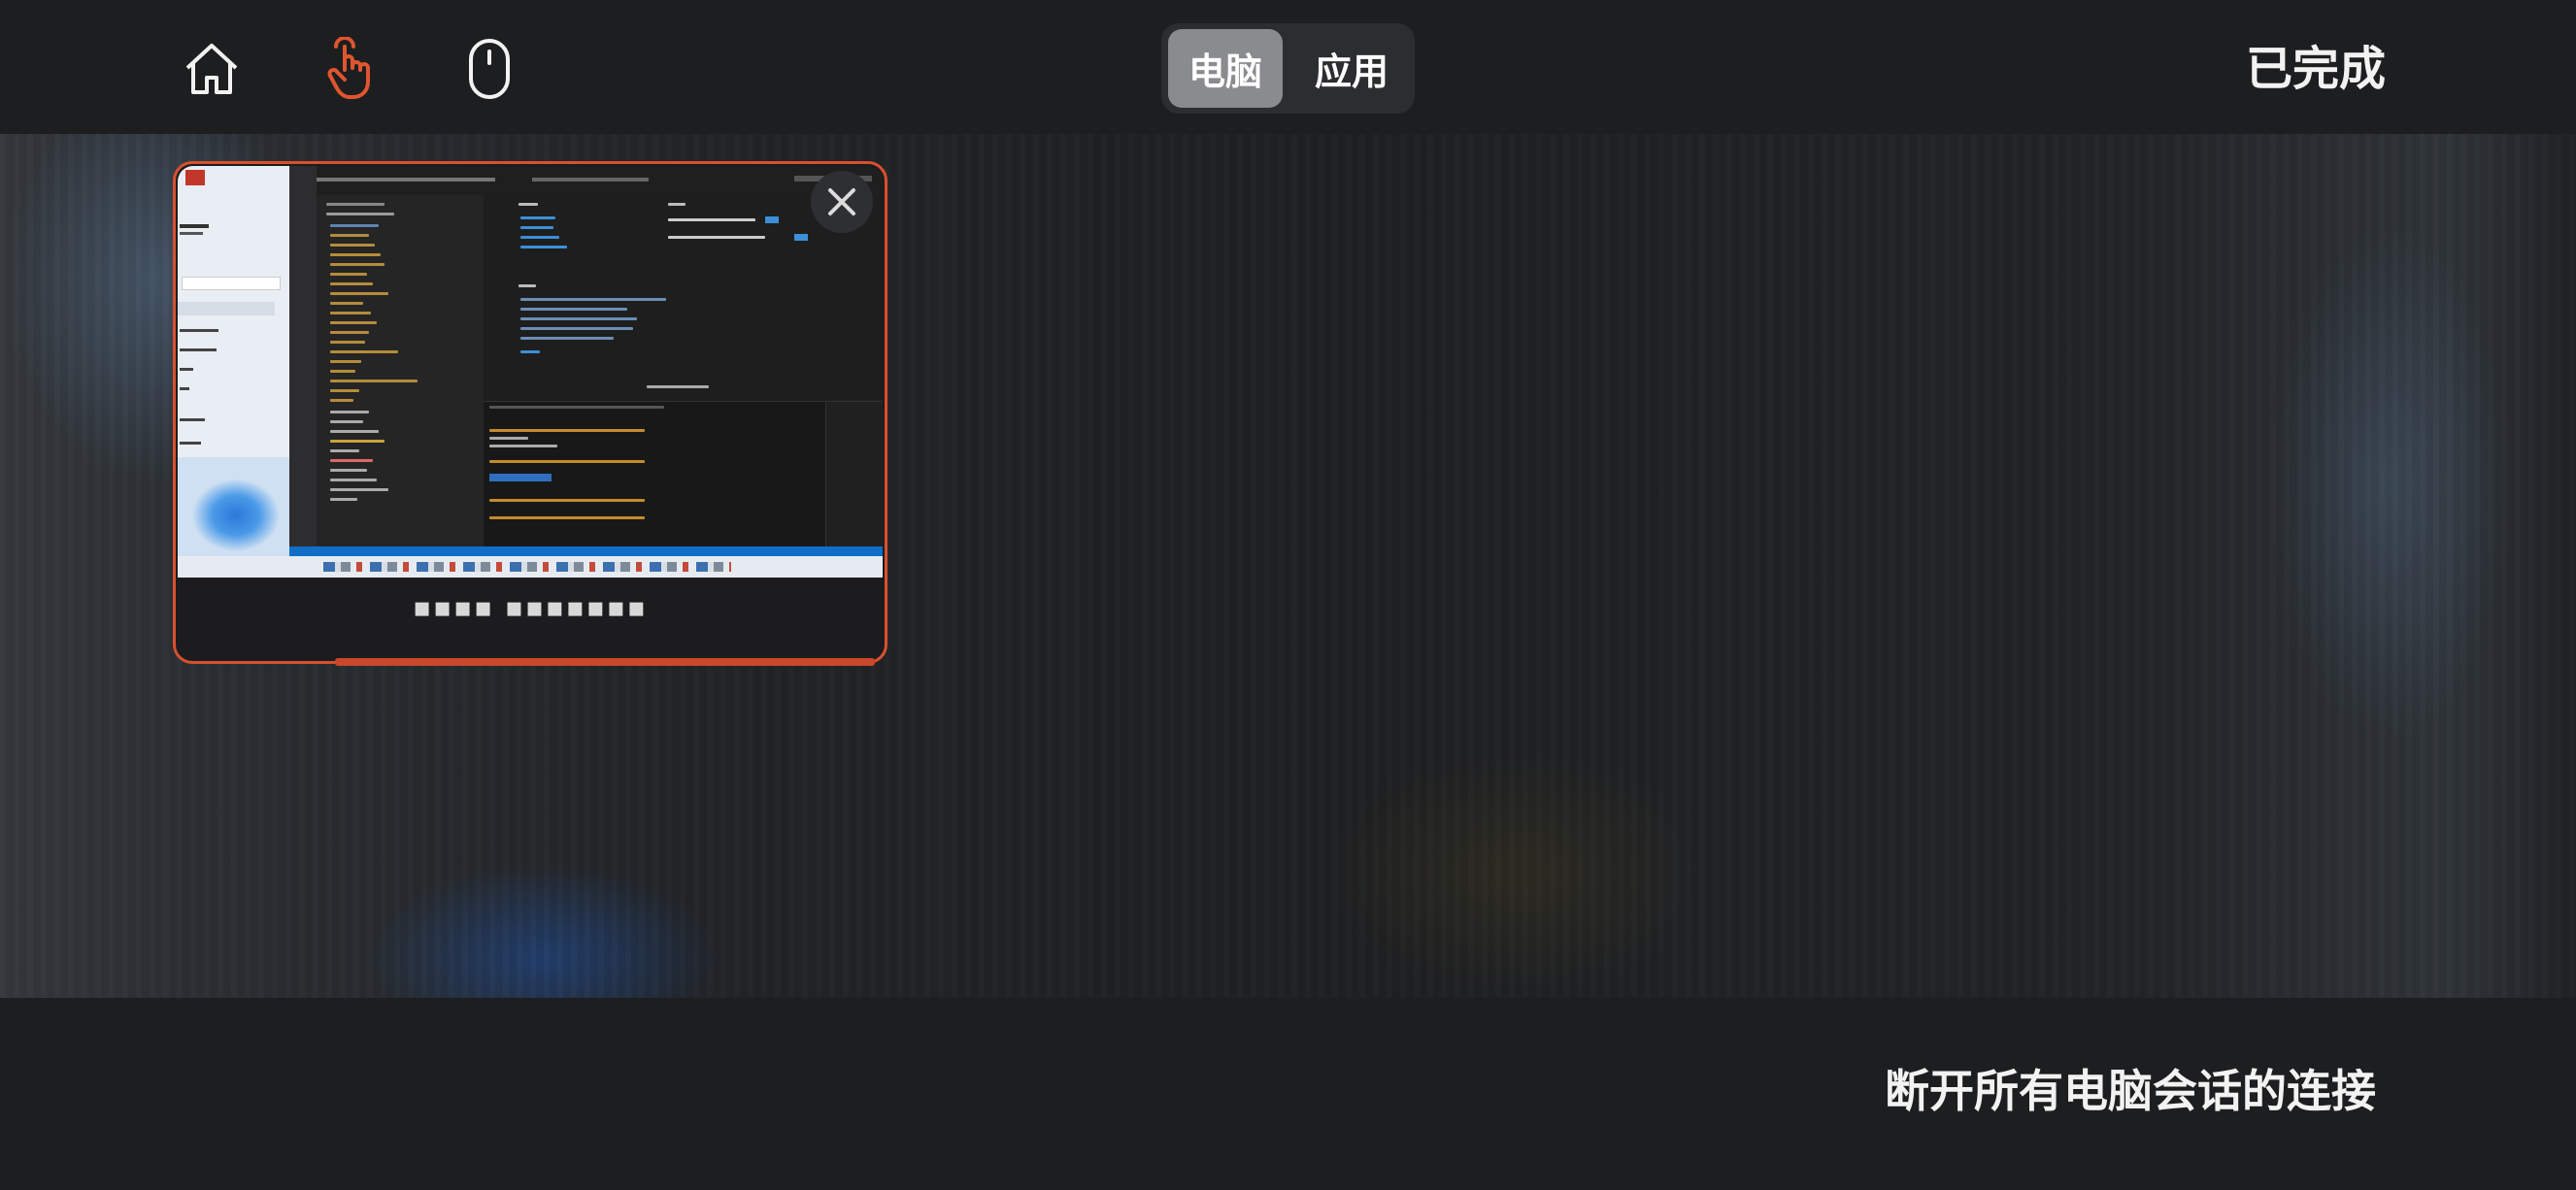  What do you see at coordinates (2130, 1088) in the screenshot?
I see `disconnect-all-button: 断开所有电脑会话的连接` at bounding box center [2130, 1088].